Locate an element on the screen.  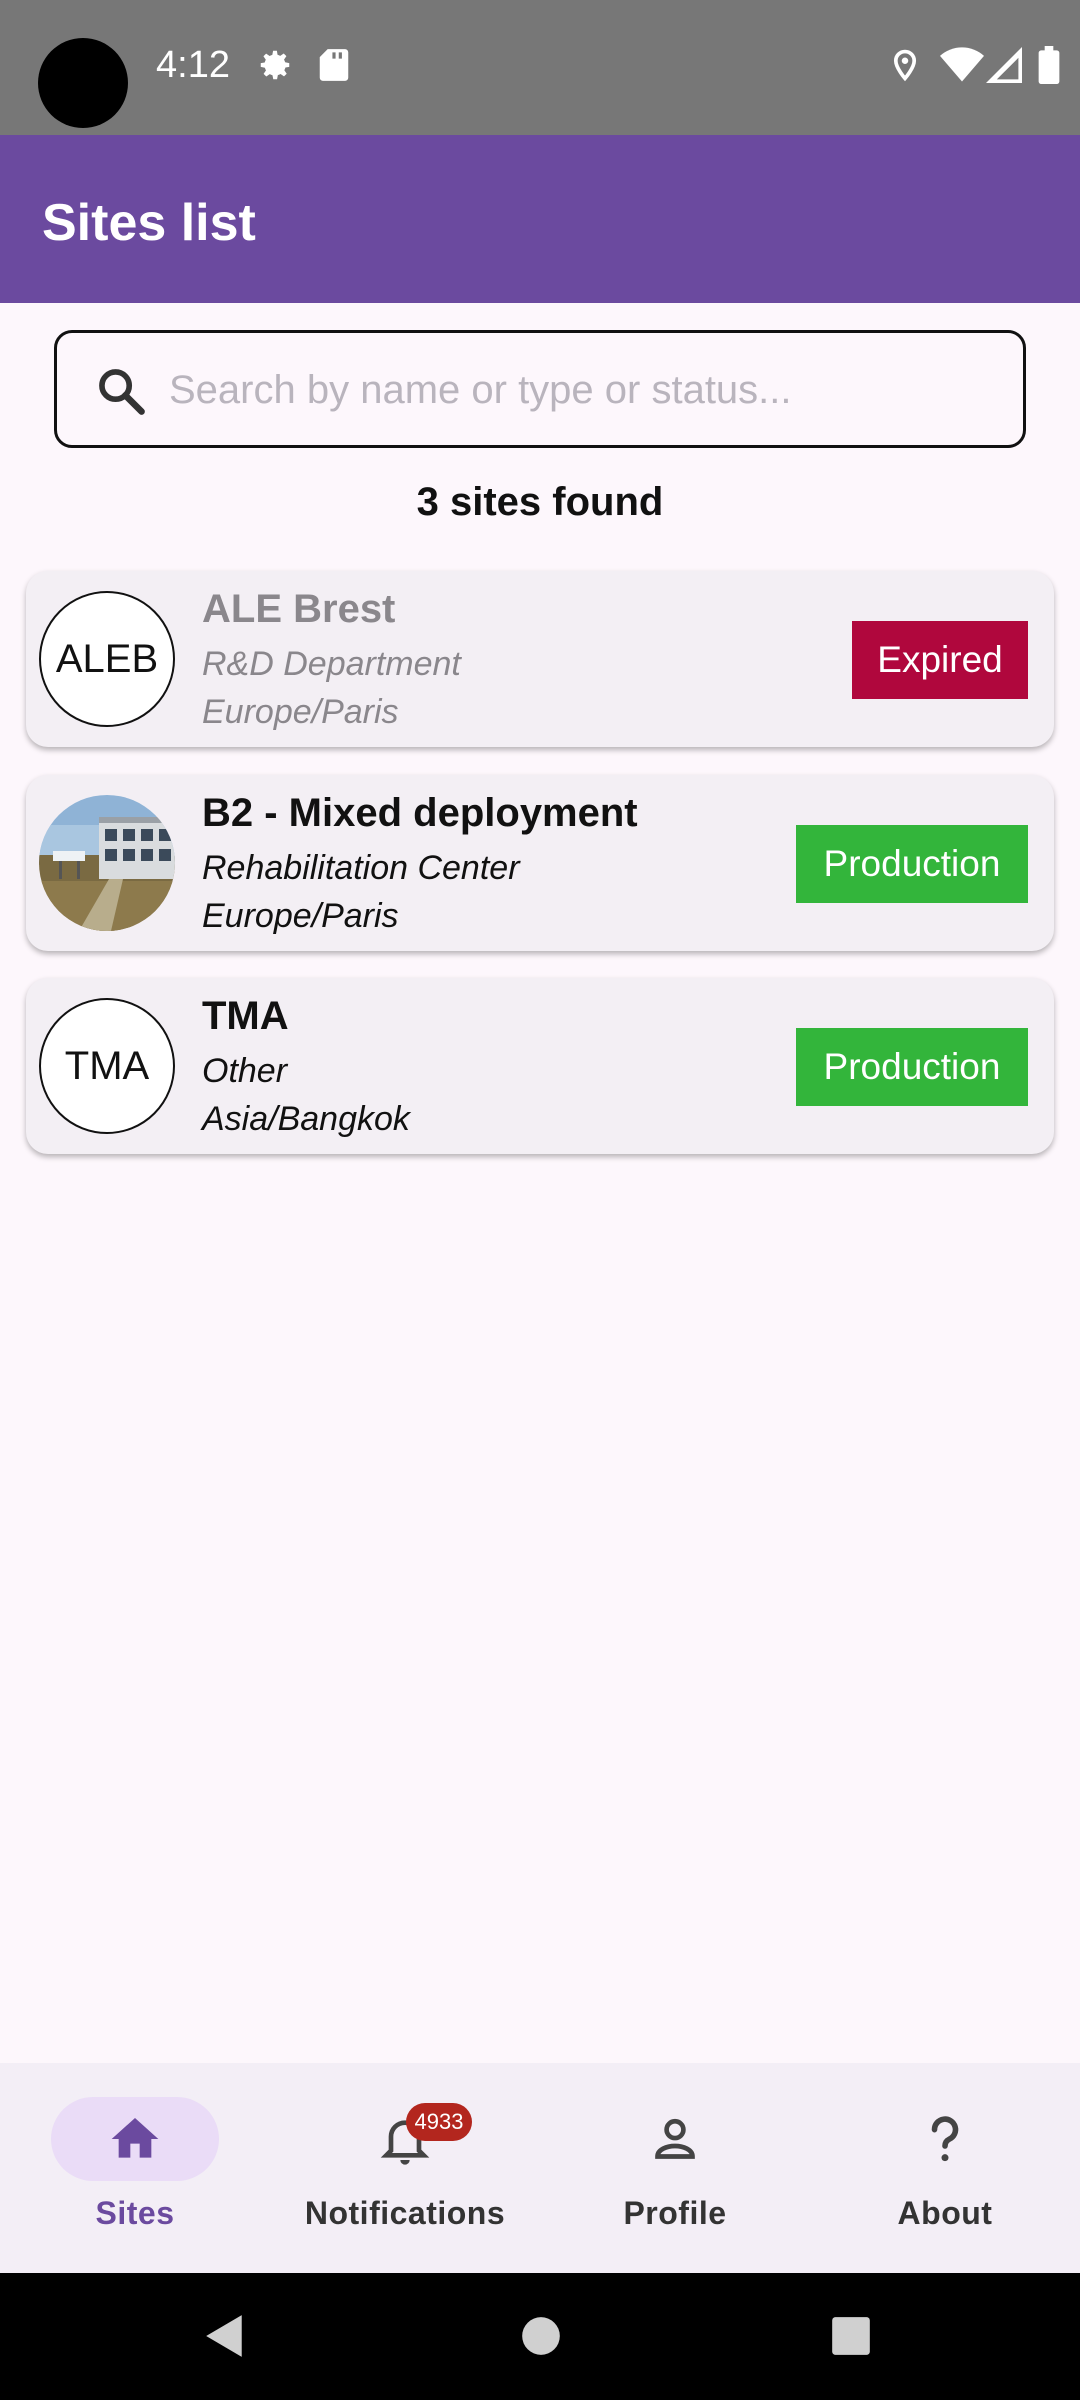
app-bar: Sites list is located at coordinates (540, 219).